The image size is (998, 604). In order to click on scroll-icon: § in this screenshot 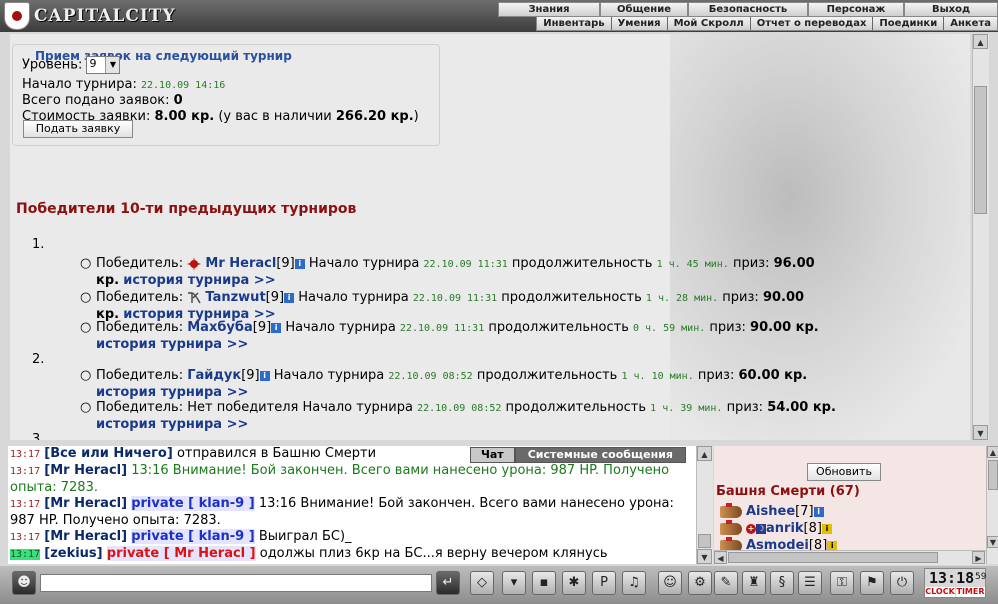, I will do `click(782, 583)`.